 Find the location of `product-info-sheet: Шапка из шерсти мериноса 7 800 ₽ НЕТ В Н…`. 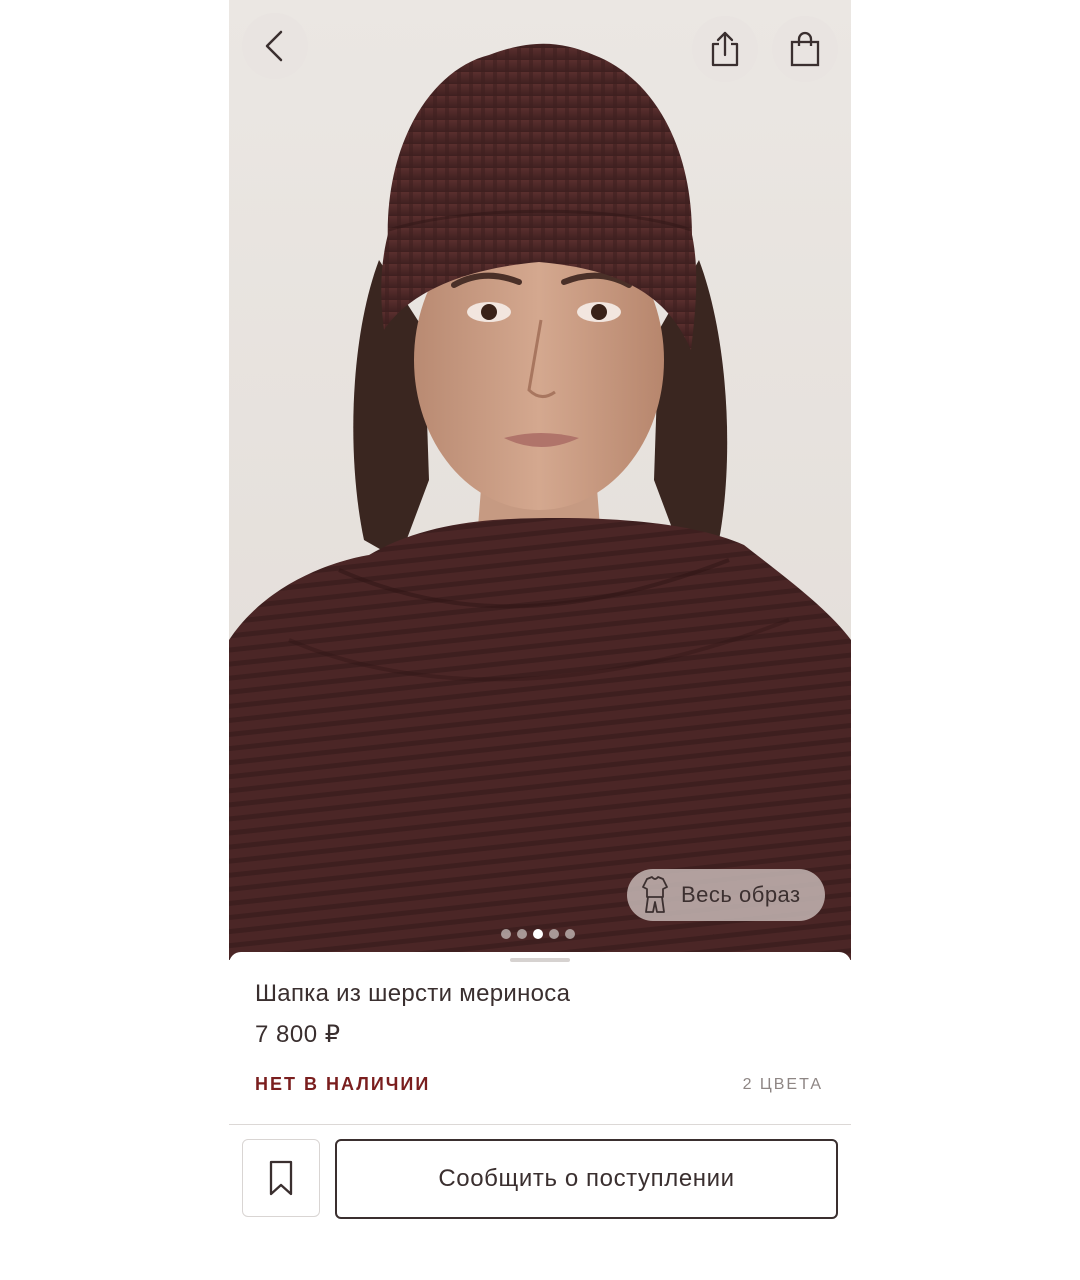

product-info-sheet: Шапка из шерсти мериноса 7 800 ₽ НЕТ В Н… is located at coordinates (540, 1116).